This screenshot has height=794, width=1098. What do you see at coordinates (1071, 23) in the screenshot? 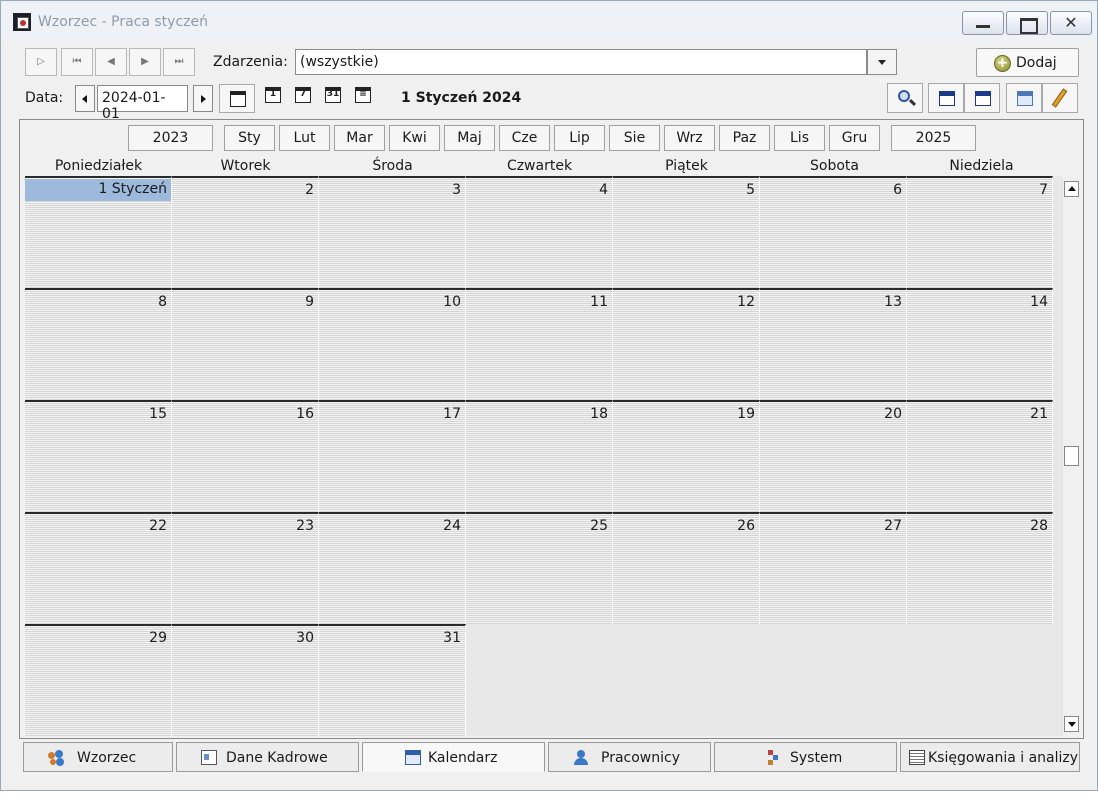
I see `close-button: ✕` at bounding box center [1071, 23].